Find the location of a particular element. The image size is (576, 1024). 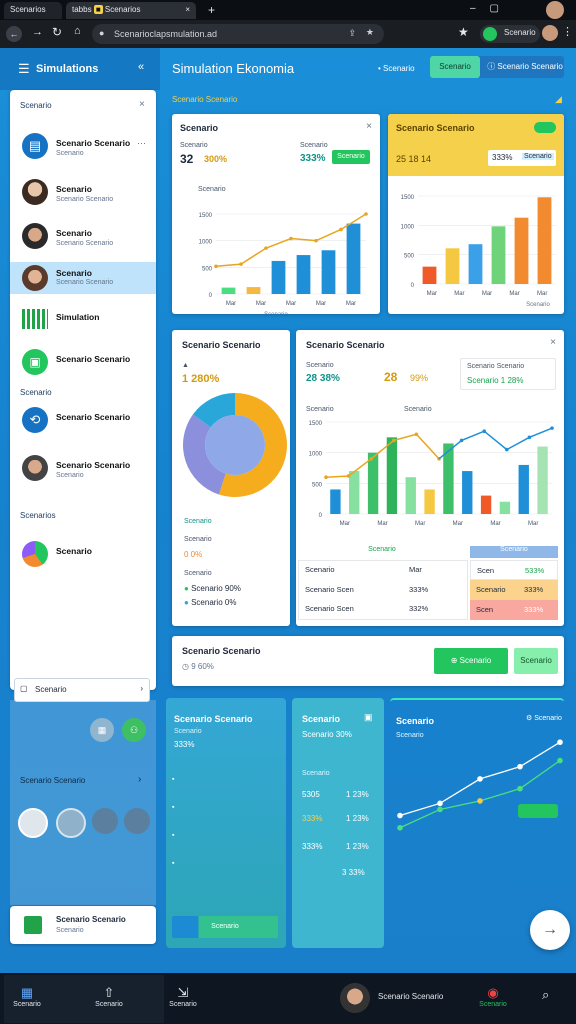

card-subtitle: Scenario 30% is located at coordinates (327, 734).